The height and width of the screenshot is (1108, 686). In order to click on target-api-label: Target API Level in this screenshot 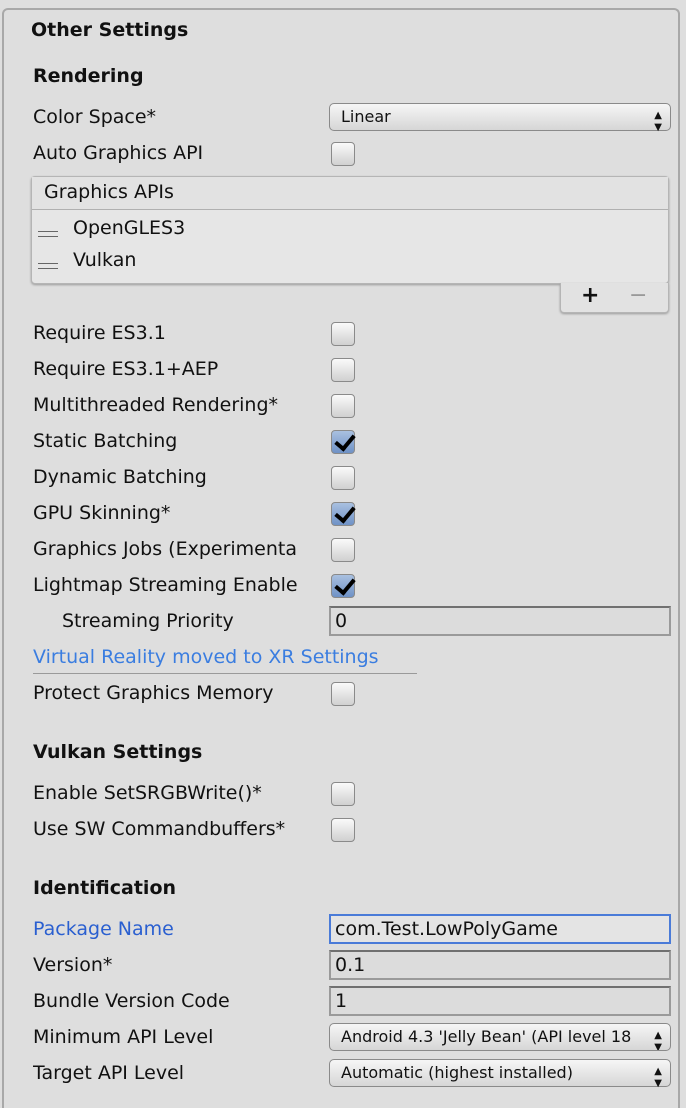, I will do `click(109, 1073)`.